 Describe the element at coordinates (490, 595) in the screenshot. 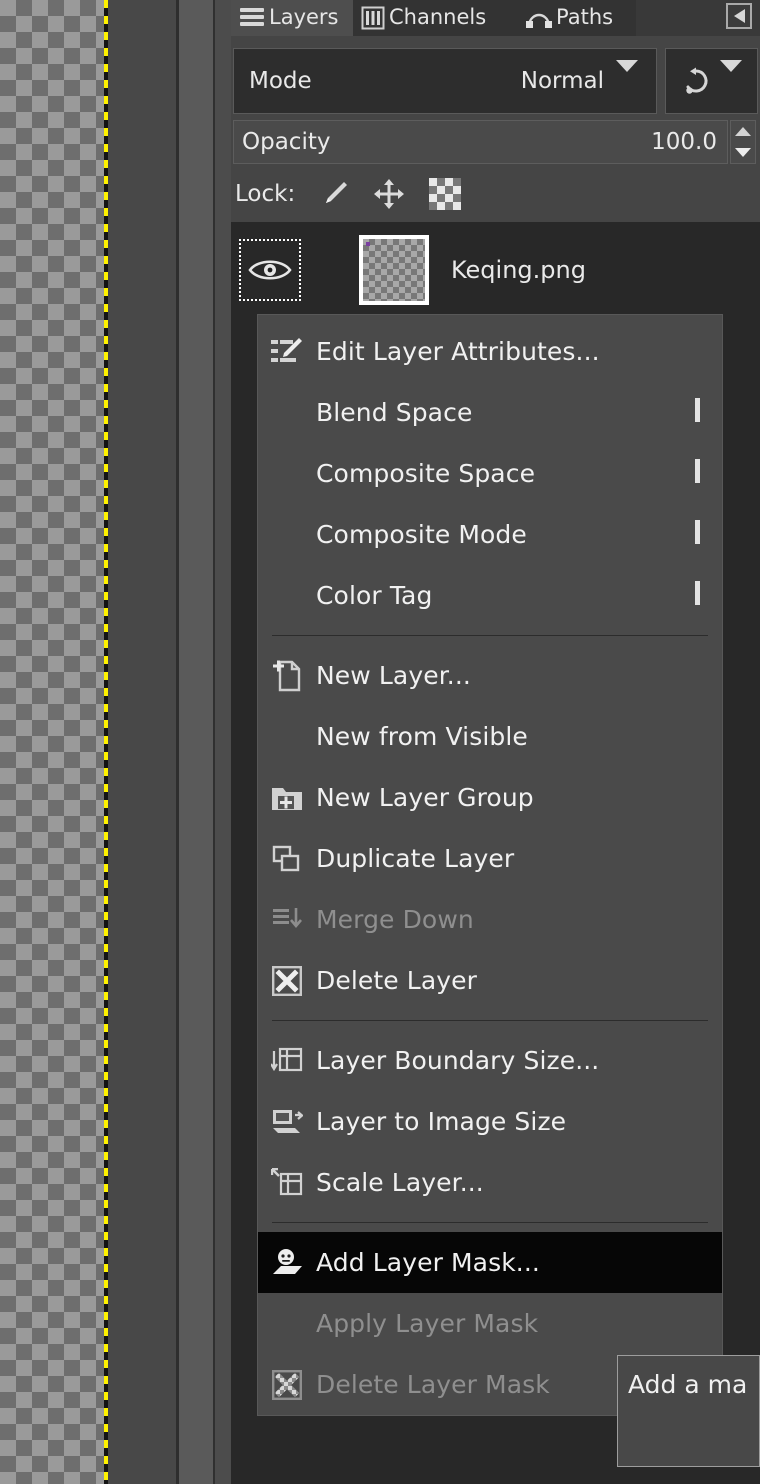

I see `menu-item-color-tag: Color Tag` at that location.